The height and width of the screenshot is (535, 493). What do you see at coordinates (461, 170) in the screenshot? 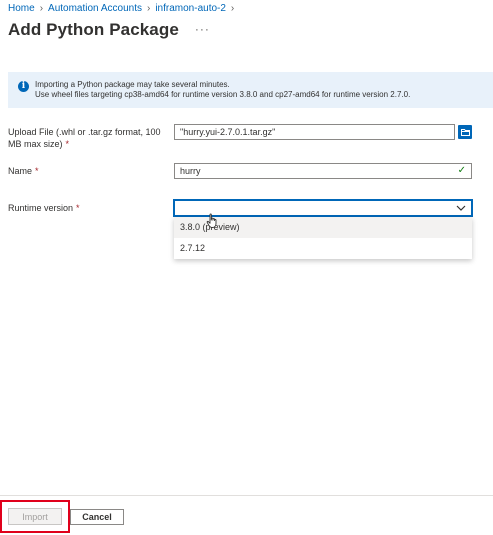
I see `checkmark-icon: ✓` at bounding box center [461, 170].